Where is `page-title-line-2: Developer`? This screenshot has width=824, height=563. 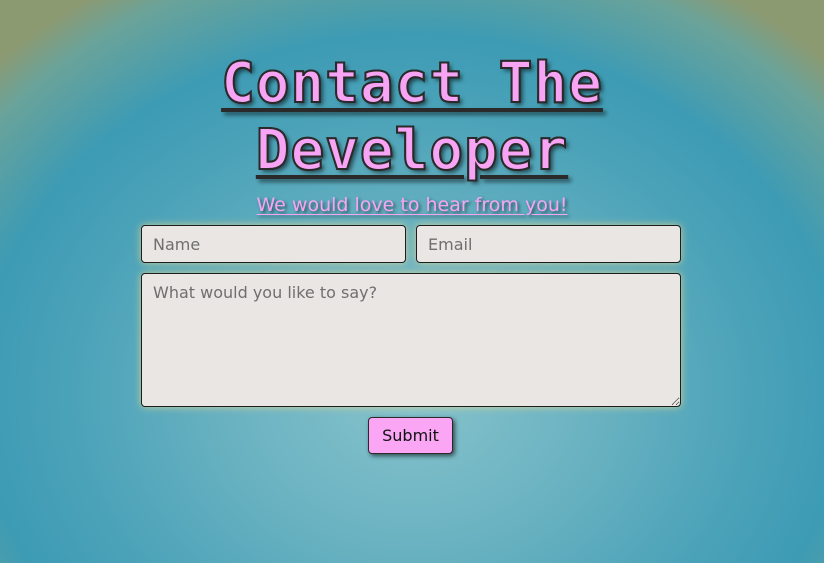
page-title-line-2: Developer is located at coordinates (412, 150).